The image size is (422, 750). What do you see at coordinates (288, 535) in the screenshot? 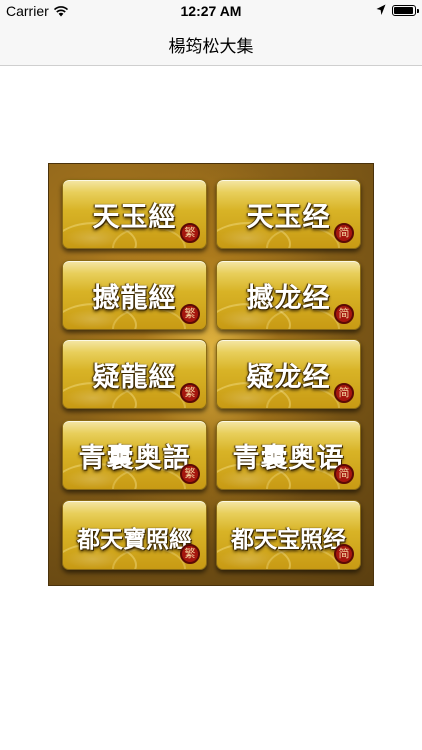
I see `book-tile-dutian-simplified: 都天宝照经 简` at bounding box center [288, 535].